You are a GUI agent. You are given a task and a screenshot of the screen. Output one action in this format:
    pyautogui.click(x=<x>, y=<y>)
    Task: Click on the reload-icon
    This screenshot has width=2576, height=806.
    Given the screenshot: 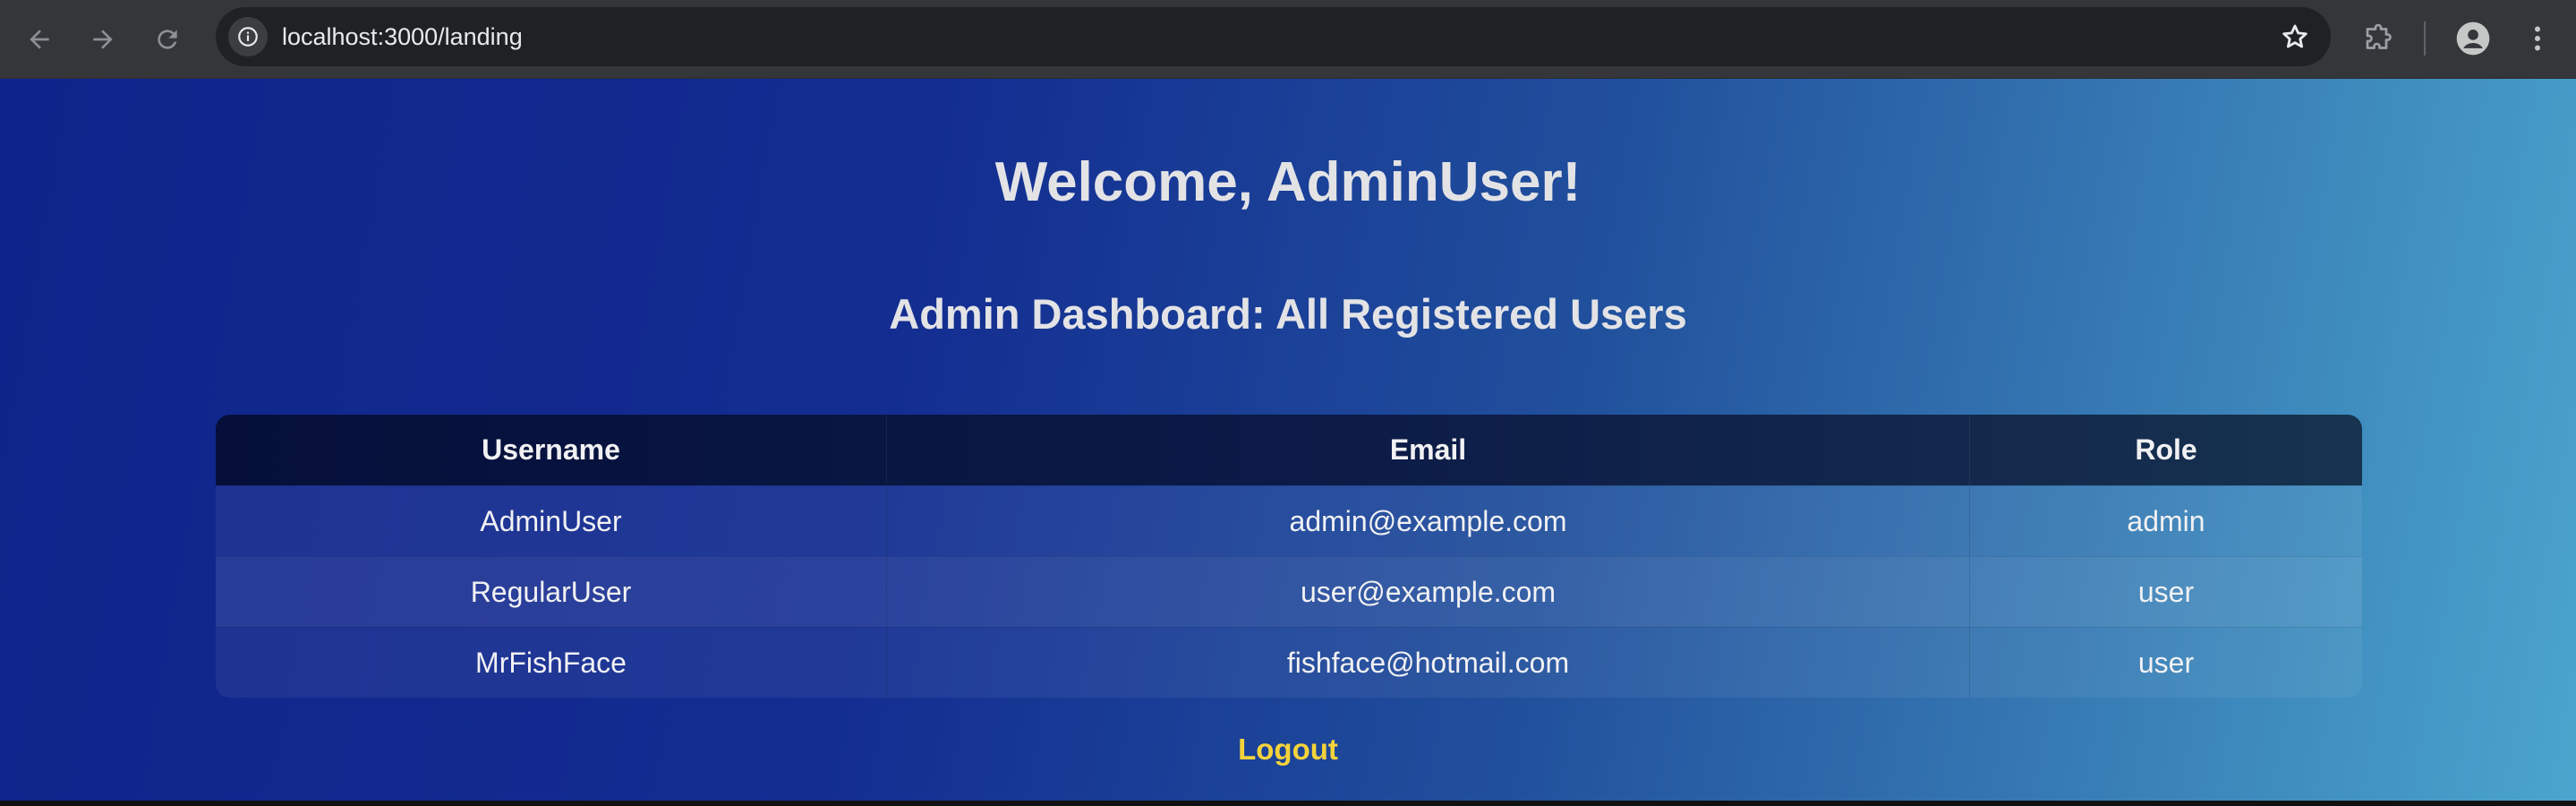 What is the action you would take?
    pyautogui.click(x=167, y=39)
    